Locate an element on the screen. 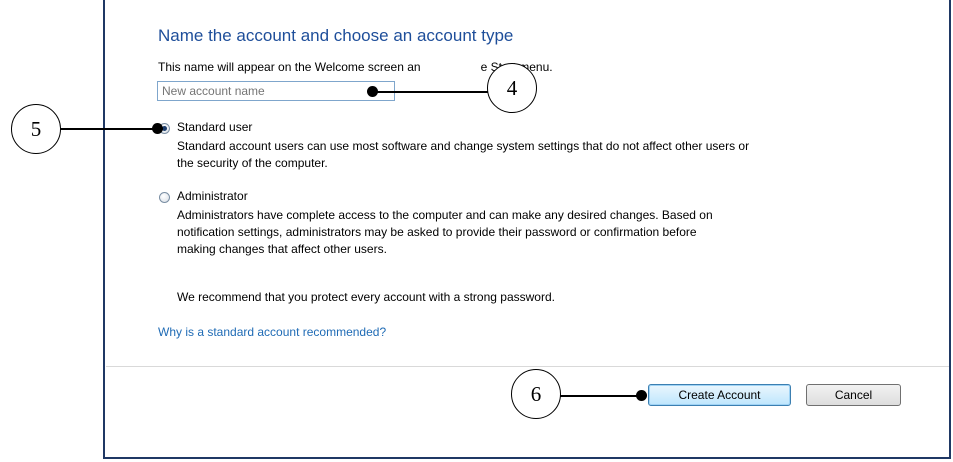 The height and width of the screenshot is (462, 953). callout-4: 4 is located at coordinates (512, 88).